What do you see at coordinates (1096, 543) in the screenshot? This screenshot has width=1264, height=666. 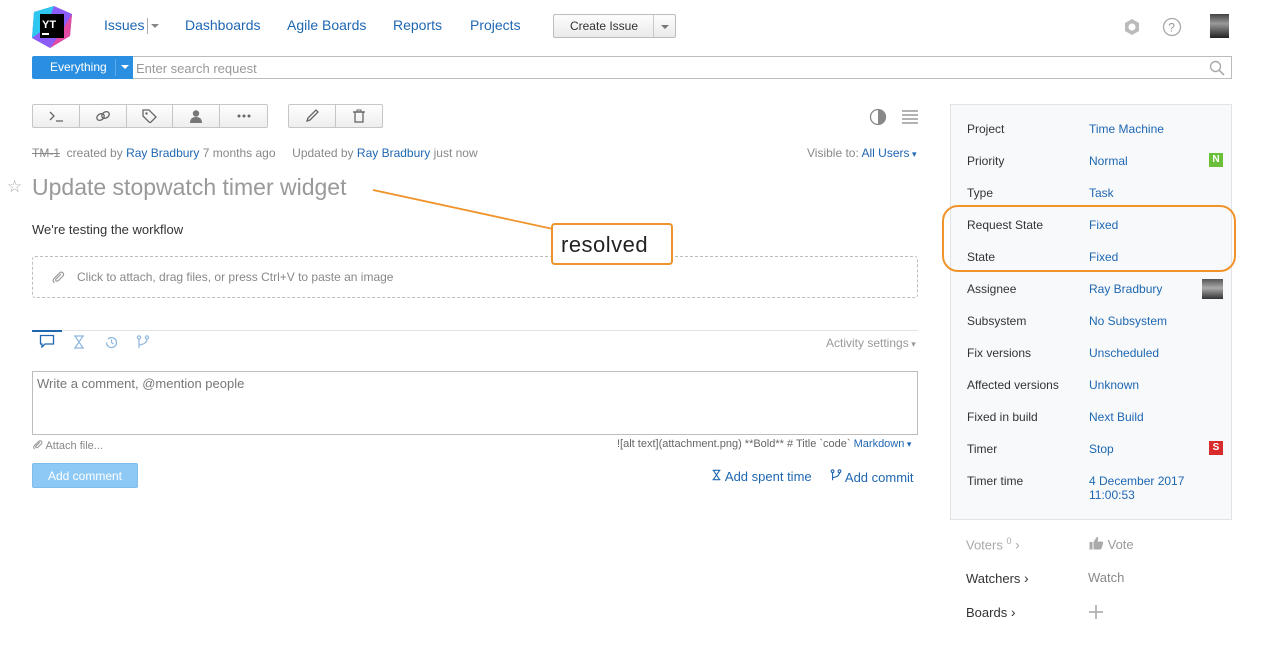 I see `thumbs-up-icon` at bounding box center [1096, 543].